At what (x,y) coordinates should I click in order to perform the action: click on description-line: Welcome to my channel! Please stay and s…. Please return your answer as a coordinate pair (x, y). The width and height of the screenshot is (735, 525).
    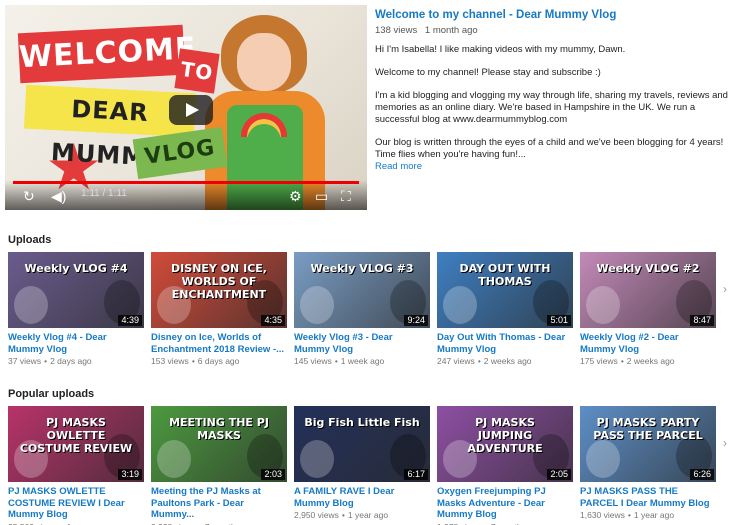
    Looking at the image, I should click on (488, 72).